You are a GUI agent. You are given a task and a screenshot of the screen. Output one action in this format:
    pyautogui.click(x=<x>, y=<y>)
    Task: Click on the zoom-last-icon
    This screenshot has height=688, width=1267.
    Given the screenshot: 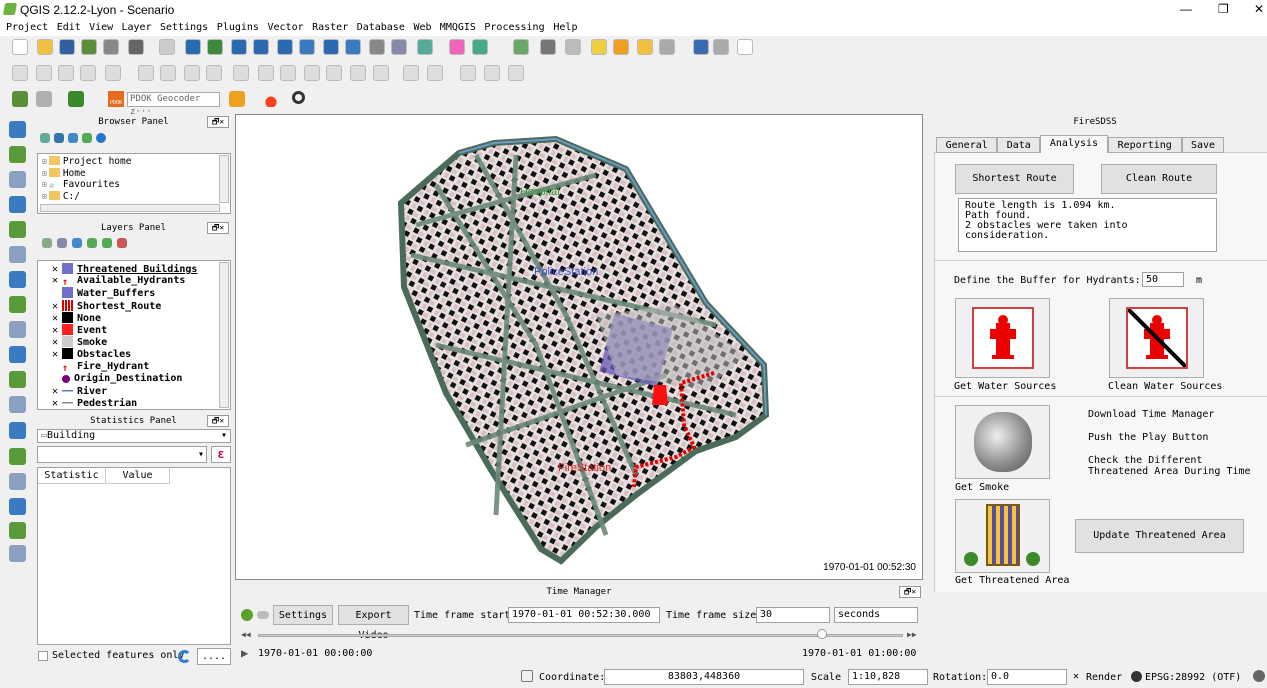 What is the action you would take?
    pyautogui.click(x=377, y=47)
    